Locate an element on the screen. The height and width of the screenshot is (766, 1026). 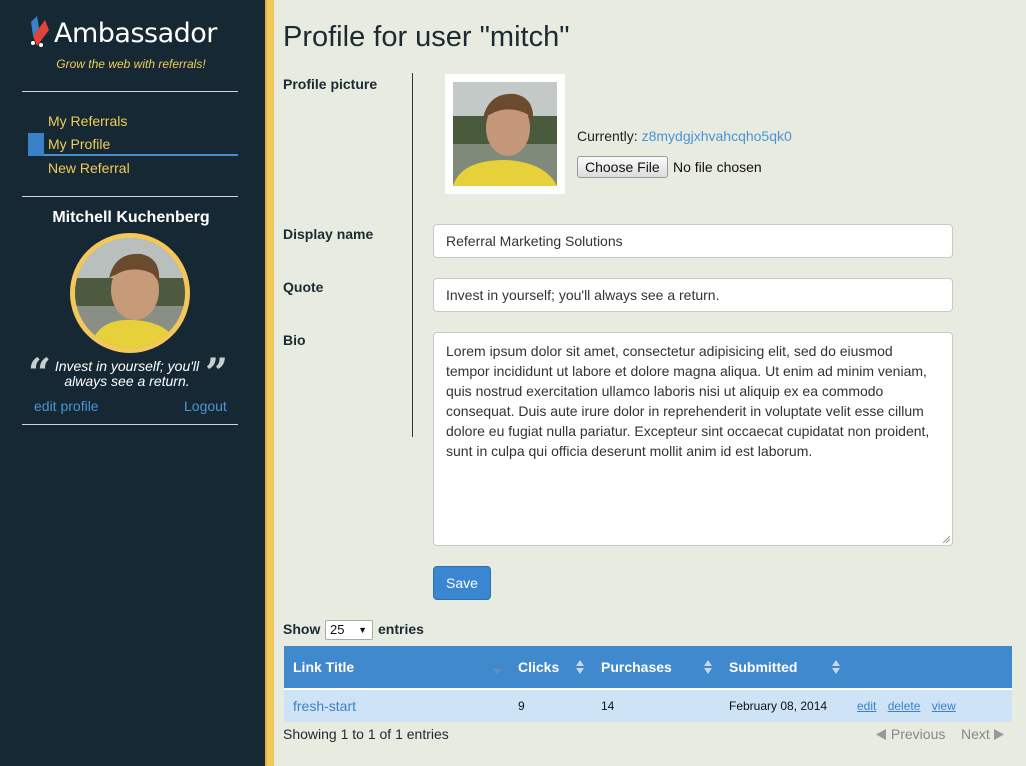
currently-label: Currently: is located at coordinates (607, 136).